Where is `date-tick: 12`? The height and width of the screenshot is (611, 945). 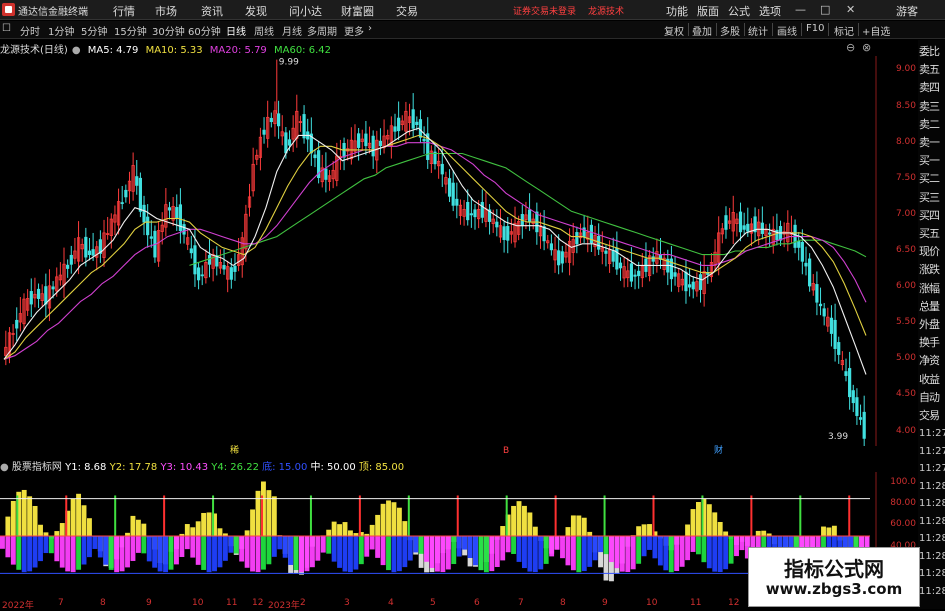
date-tick: 12 is located at coordinates (733, 603).